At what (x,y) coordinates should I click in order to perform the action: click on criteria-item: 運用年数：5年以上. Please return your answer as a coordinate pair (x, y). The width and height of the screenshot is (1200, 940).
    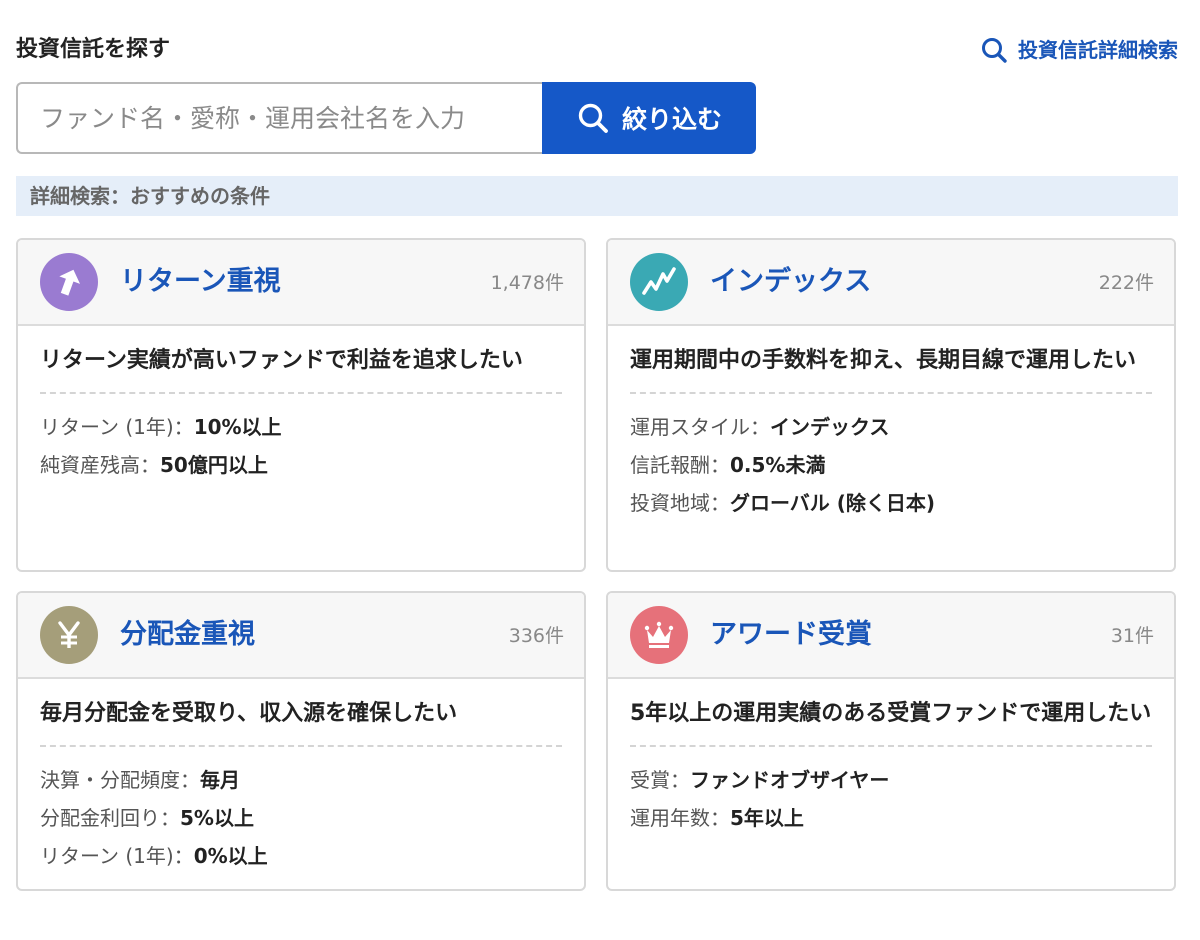
    Looking at the image, I should click on (717, 818).